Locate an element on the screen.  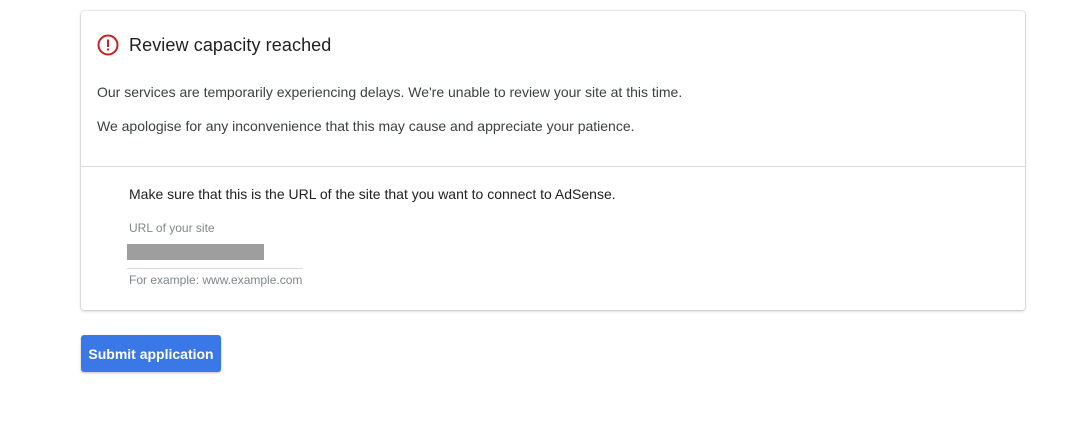
redacted-url-value is located at coordinates (195, 252).